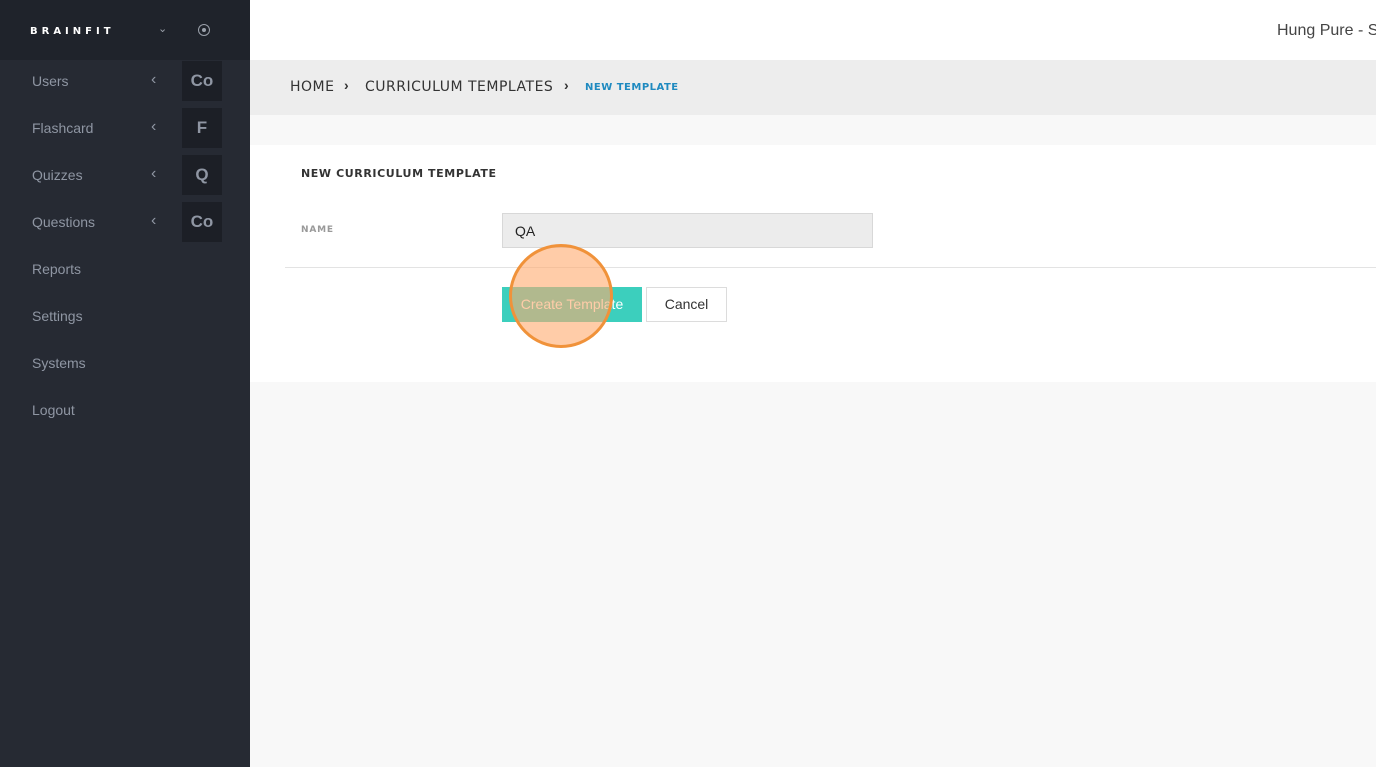 This screenshot has height=767, width=1376. What do you see at coordinates (72, 31) in the screenshot?
I see `brand-logo: BRAINFIT` at bounding box center [72, 31].